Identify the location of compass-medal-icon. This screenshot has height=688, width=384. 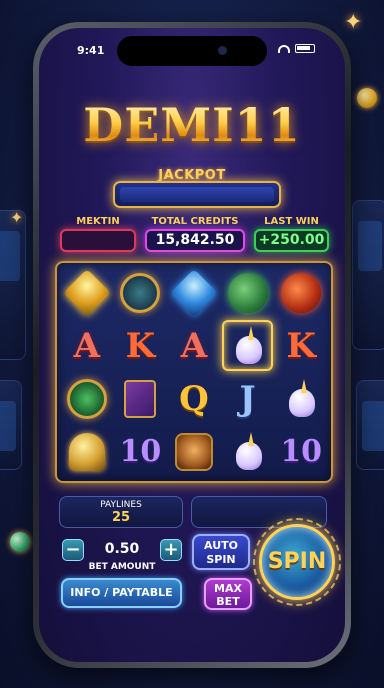
(140, 292).